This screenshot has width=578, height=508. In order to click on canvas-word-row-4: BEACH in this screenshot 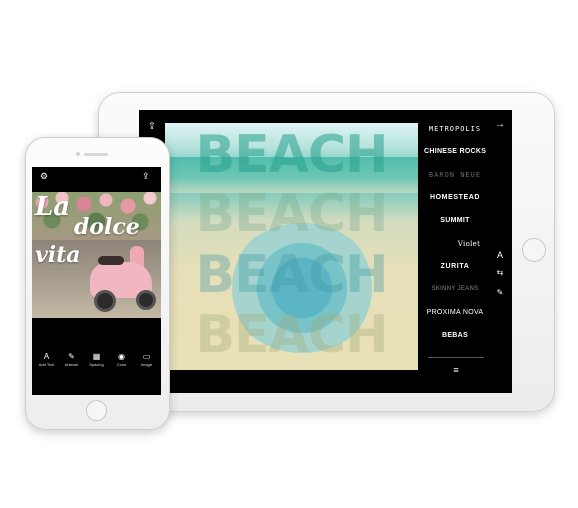, I will do `click(291, 335)`.